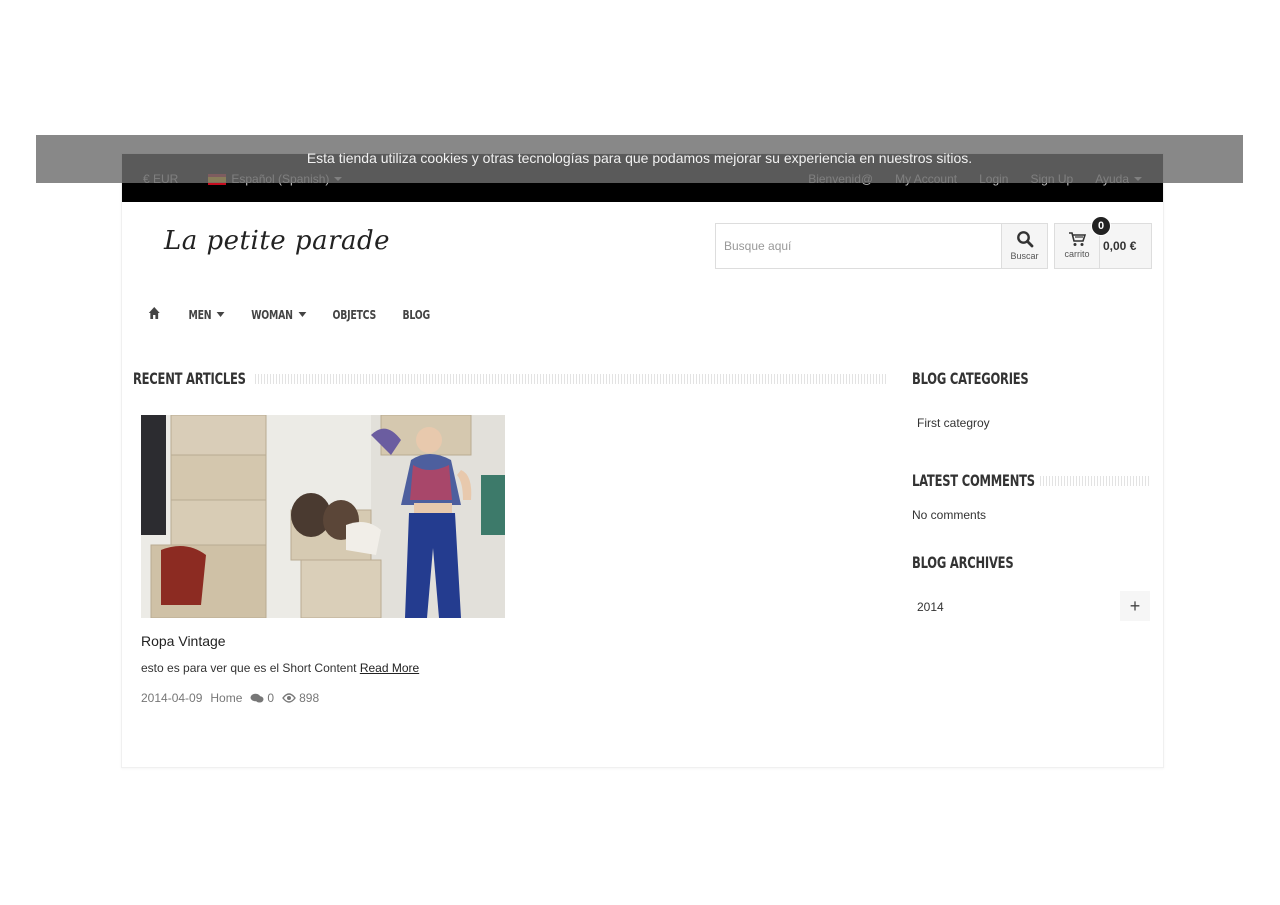 Image resolution: width=1280 pixels, height=905 pixels. Describe the element at coordinates (226, 698) in the screenshot. I see `post-category: Home` at that location.